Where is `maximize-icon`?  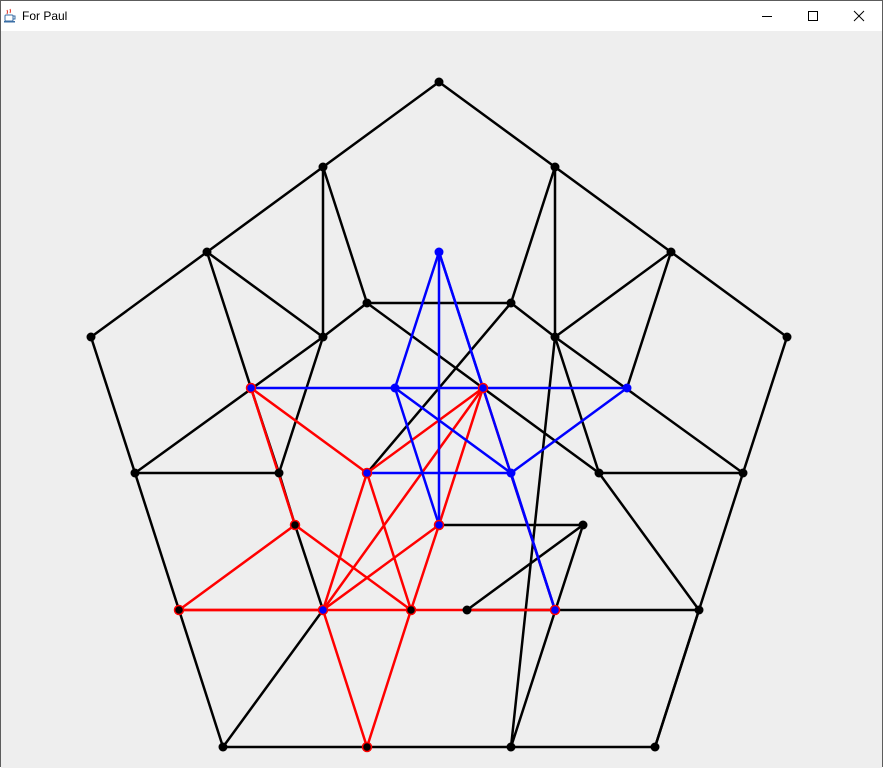 maximize-icon is located at coordinates (813, 16).